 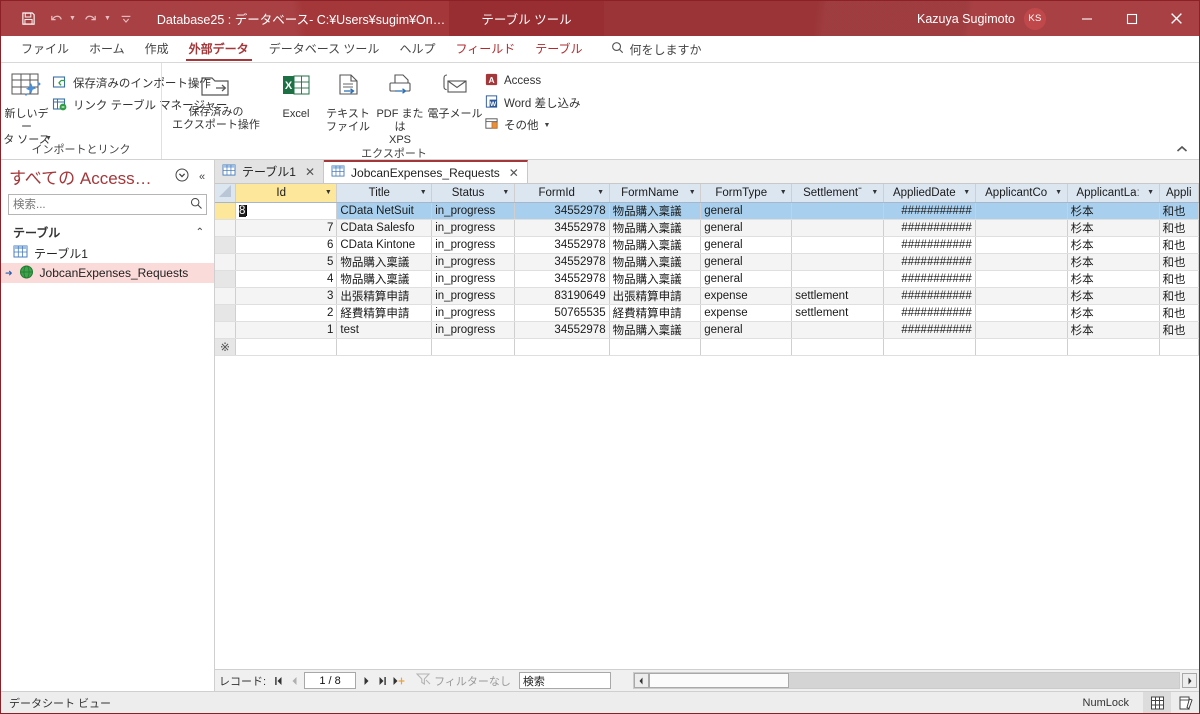 I want to click on ribbon-tab-home: ホーム, so click(x=107, y=49).